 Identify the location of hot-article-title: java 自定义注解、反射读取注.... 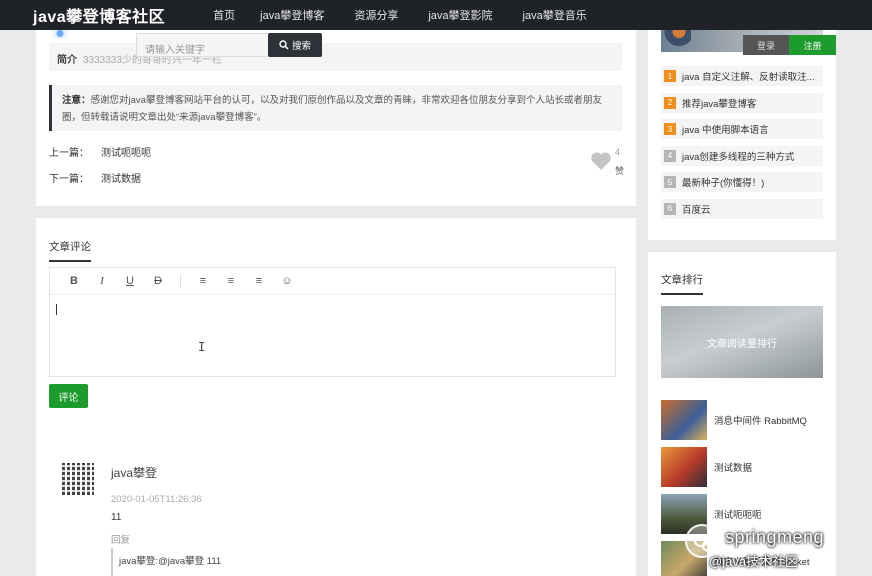
(748, 77).